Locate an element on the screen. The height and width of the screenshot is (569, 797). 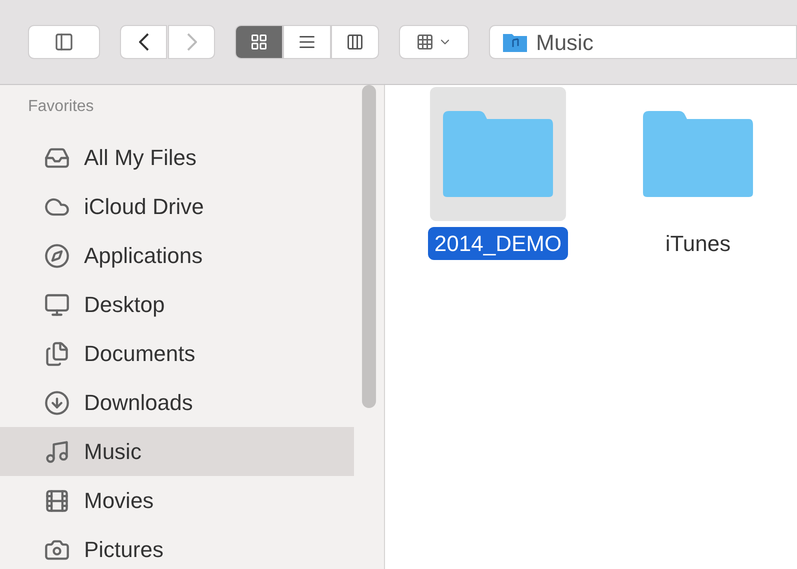
sidebar-item: All My Files is located at coordinates (177, 157).